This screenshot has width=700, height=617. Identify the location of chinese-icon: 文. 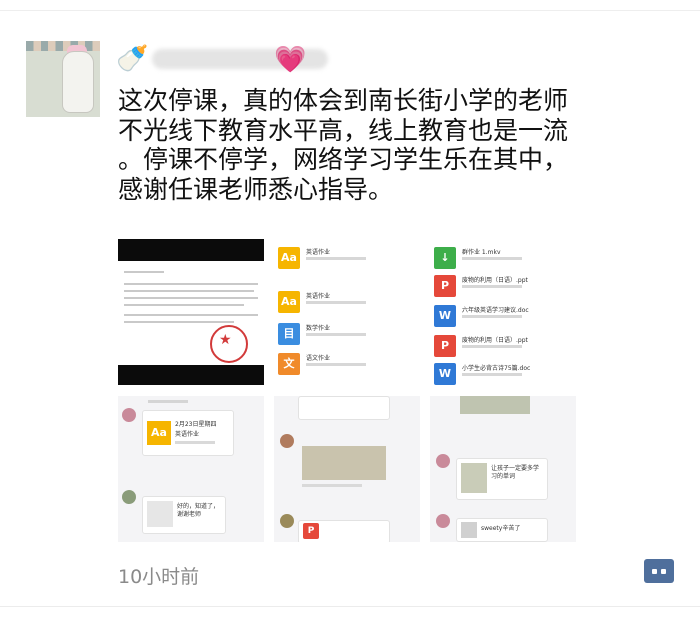
(289, 364).